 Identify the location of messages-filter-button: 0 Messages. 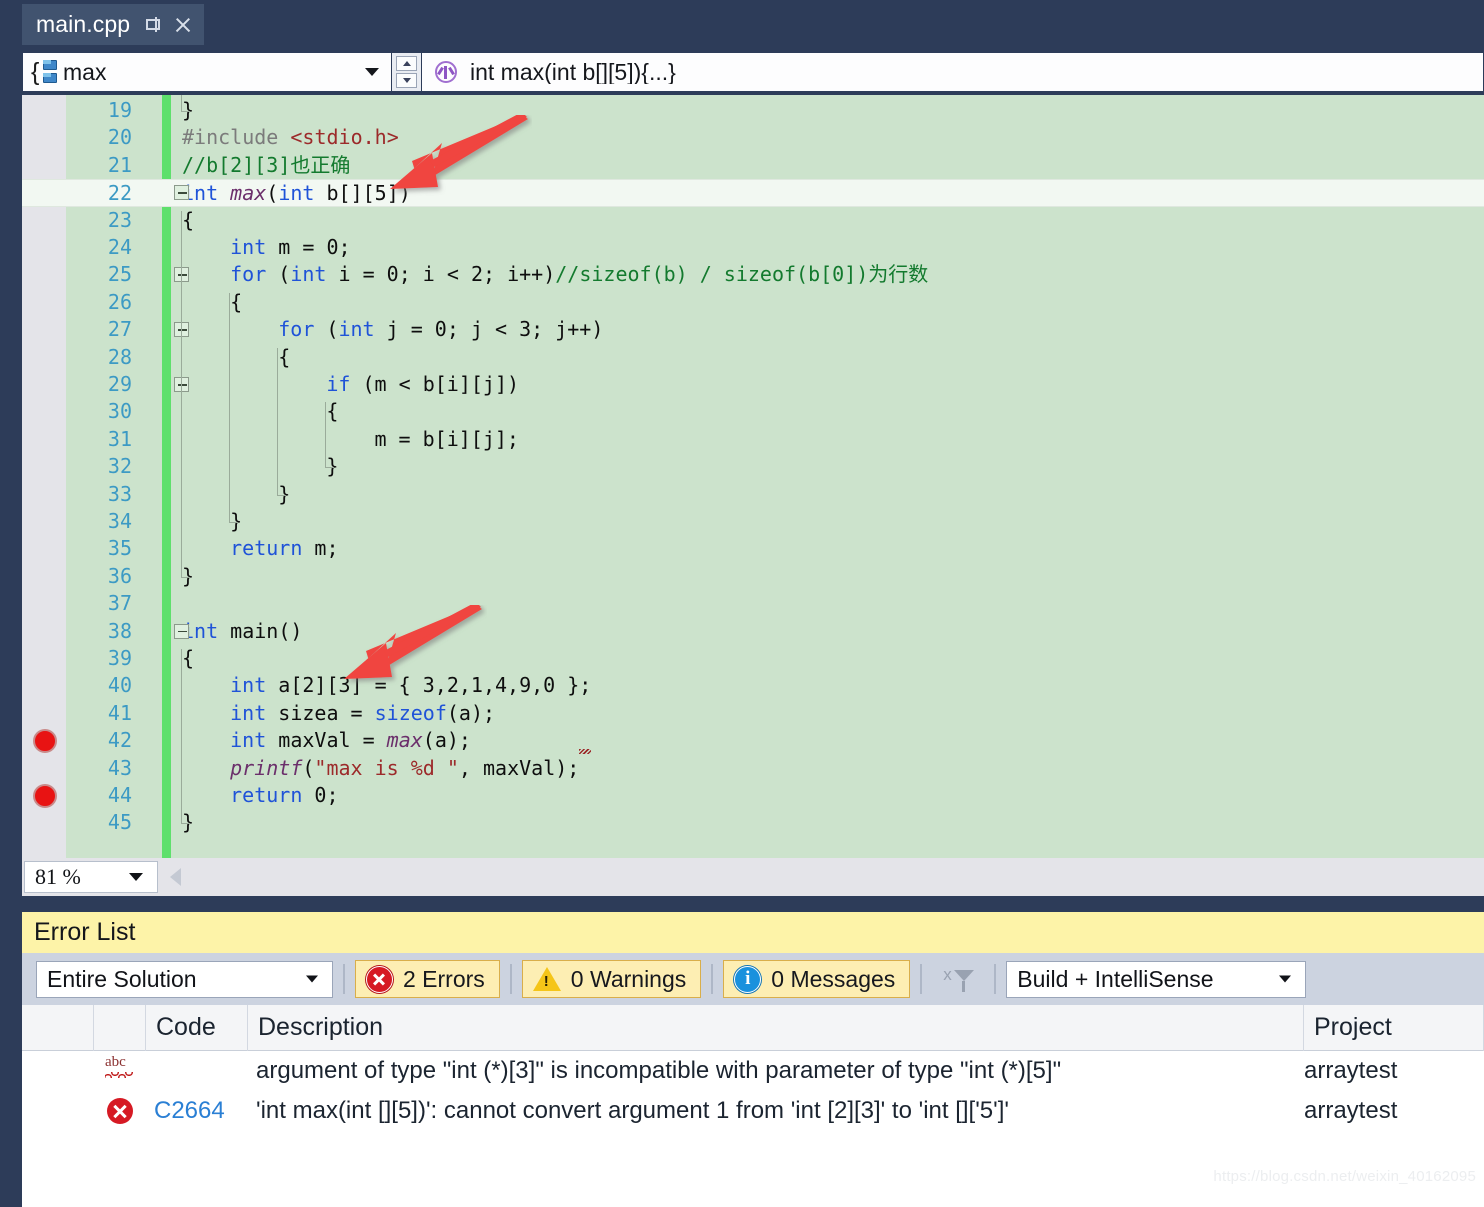
(817, 979).